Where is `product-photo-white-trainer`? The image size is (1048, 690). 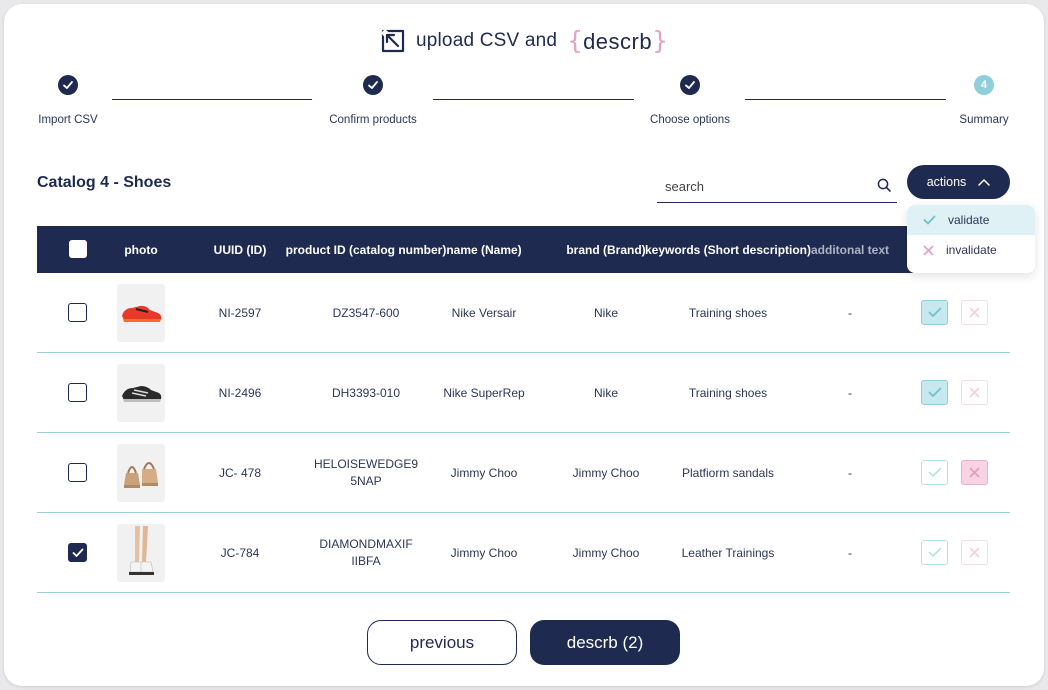
product-photo-white-trainer is located at coordinates (141, 553).